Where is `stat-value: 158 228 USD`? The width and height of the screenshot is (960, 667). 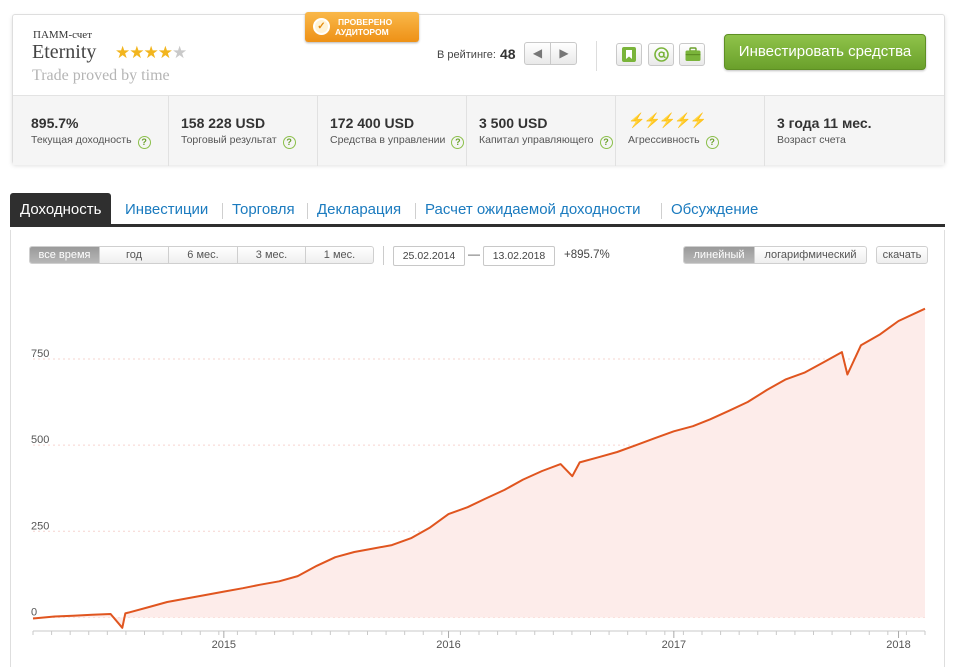
stat-value: 158 228 USD is located at coordinates (223, 123).